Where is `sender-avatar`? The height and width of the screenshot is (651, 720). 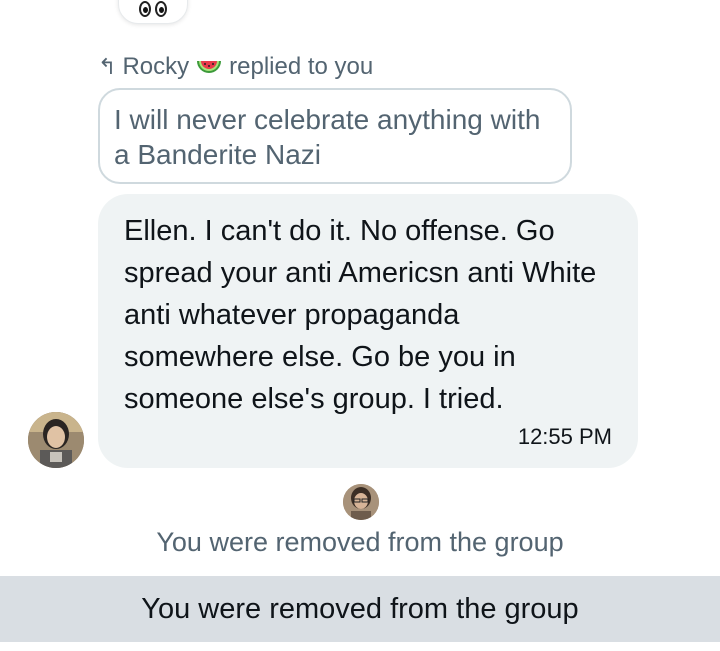
sender-avatar is located at coordinates (56, 440).